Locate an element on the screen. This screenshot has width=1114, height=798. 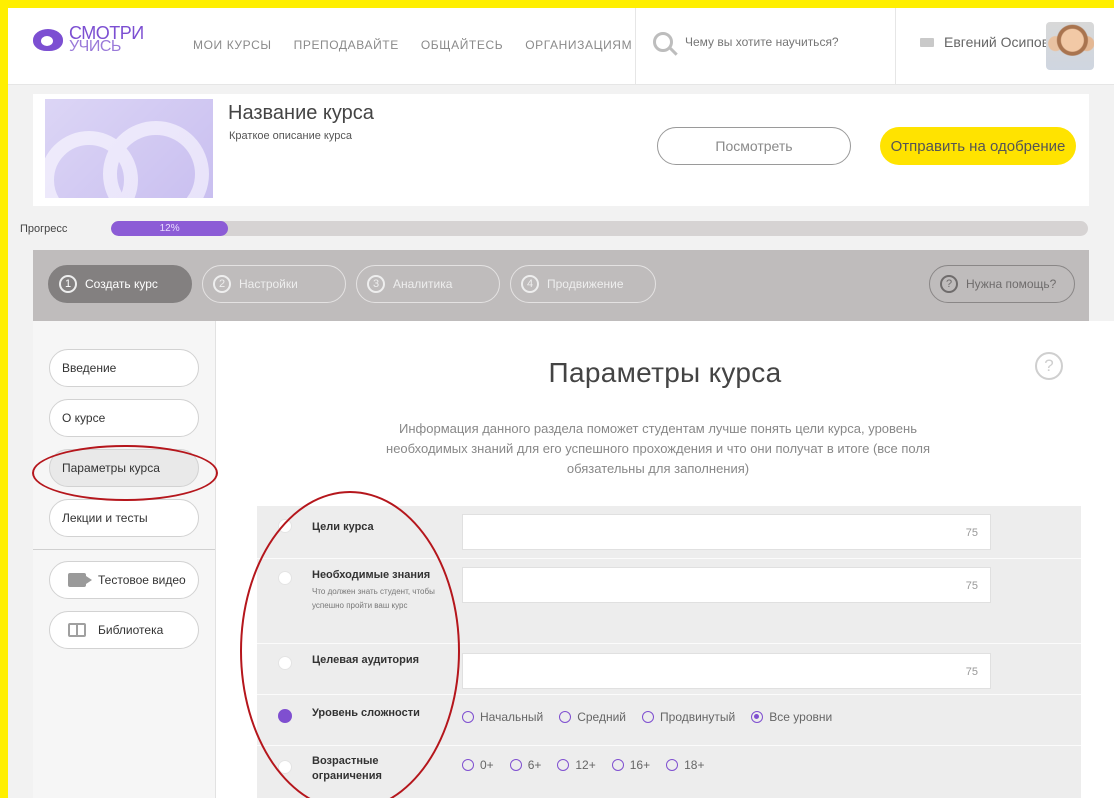
sidebar-item-lectures: Лекции и тесты is located at coordinates (124, 518).